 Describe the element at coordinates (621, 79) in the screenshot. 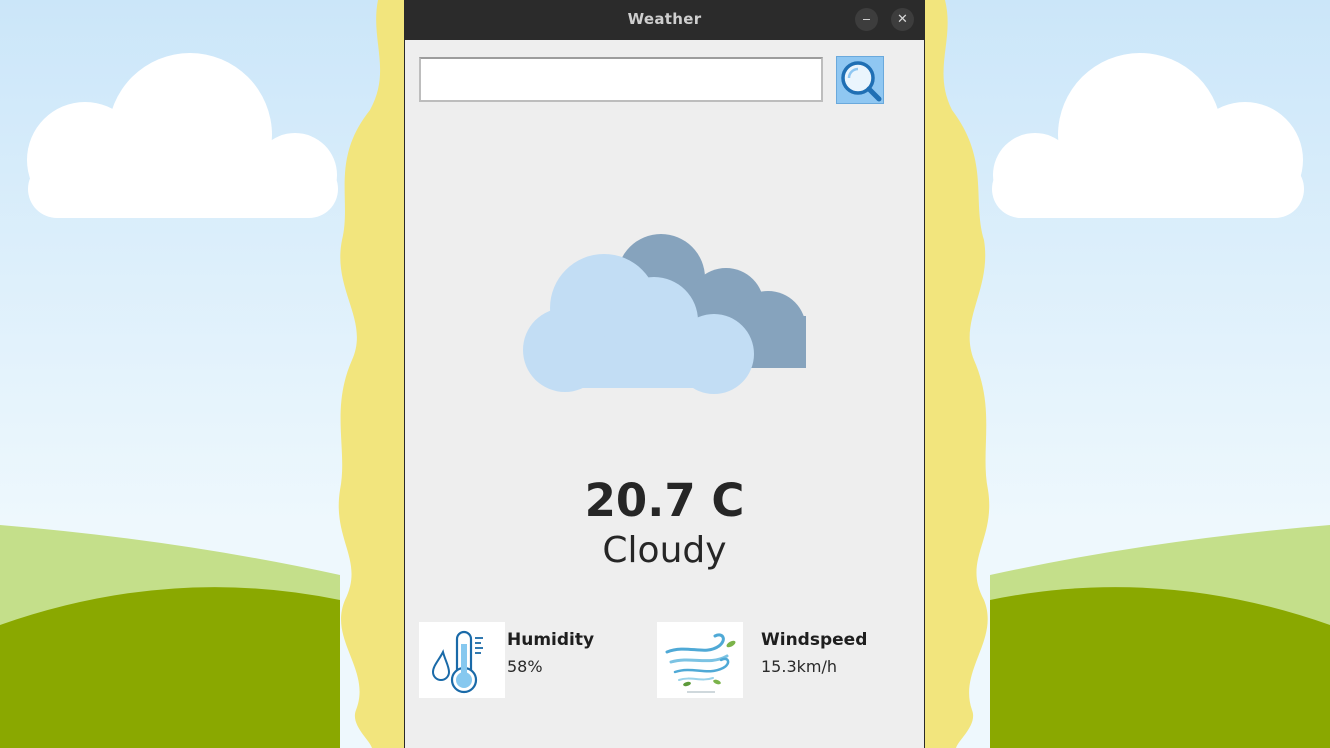

I see `city-search-input` at that location.